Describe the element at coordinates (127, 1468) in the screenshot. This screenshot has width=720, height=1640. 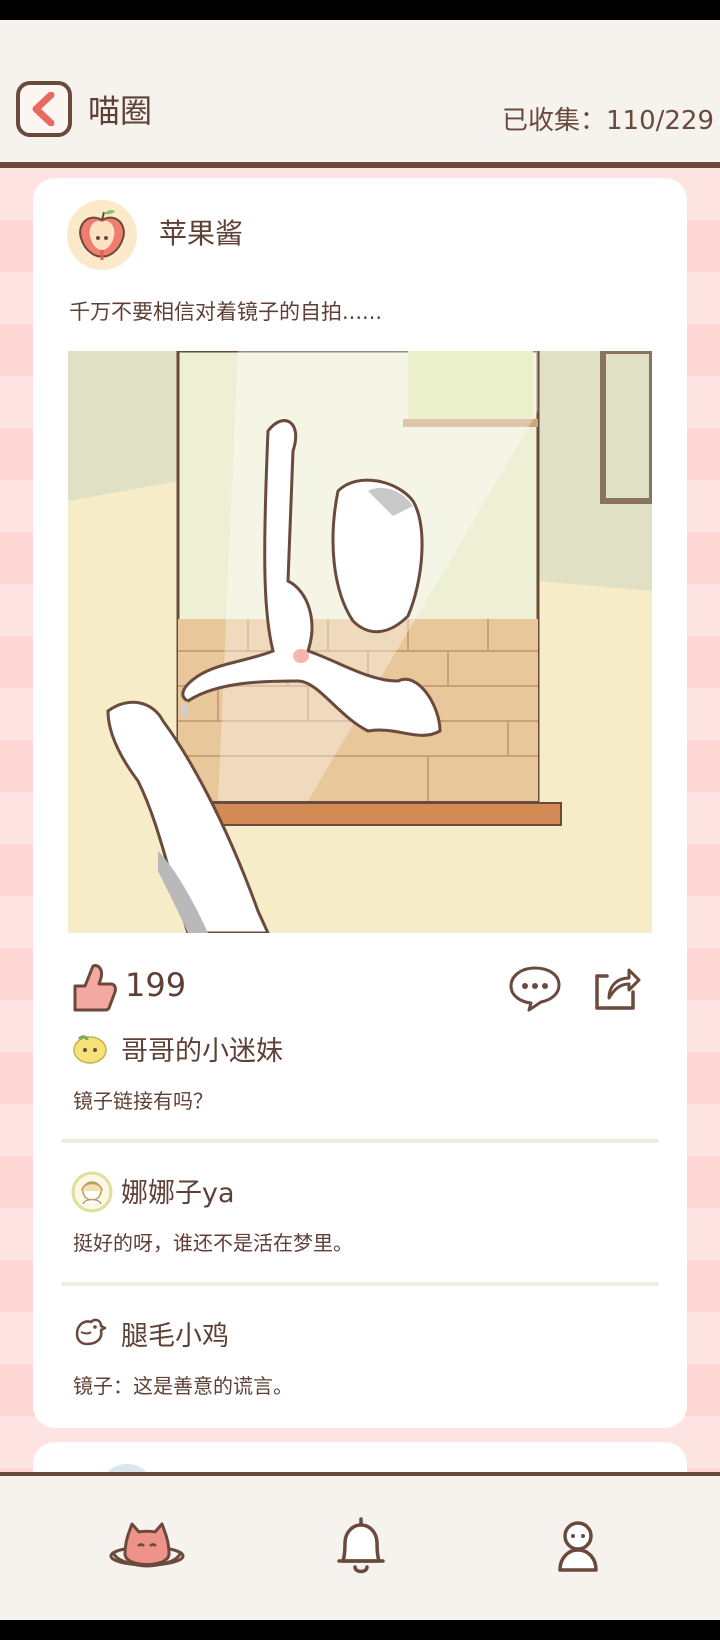
I see `next-post-avatar` at that location.